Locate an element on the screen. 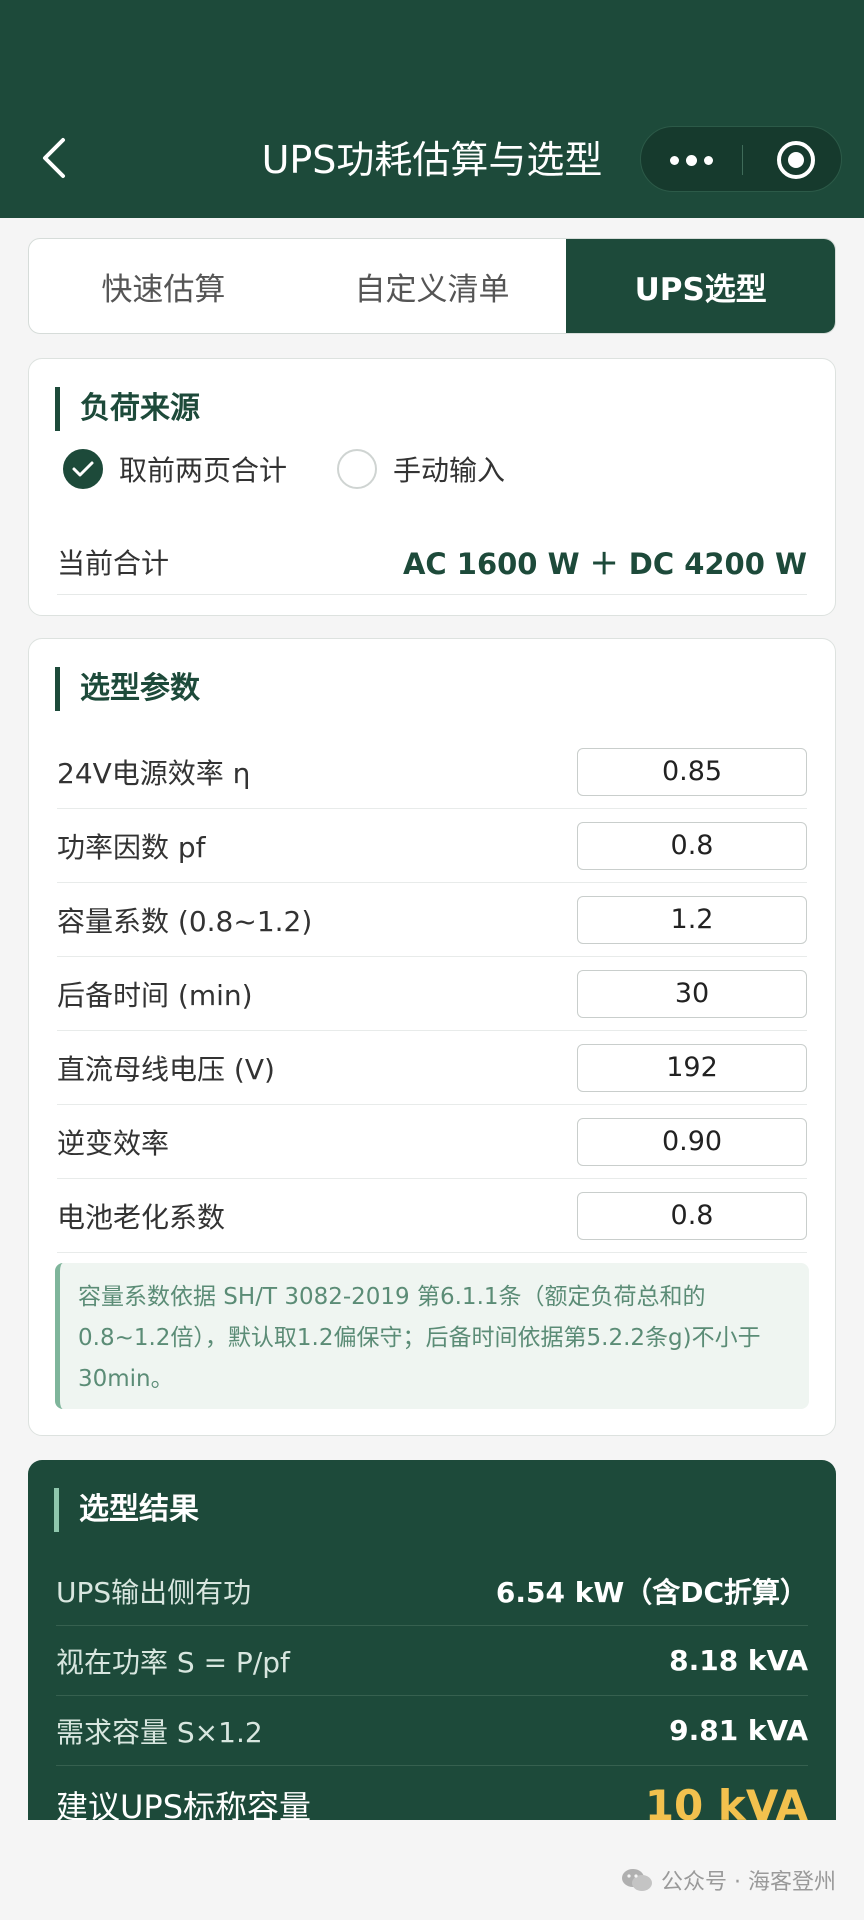  current-total-label: 当前合计 is located at coordinates (113, 563).